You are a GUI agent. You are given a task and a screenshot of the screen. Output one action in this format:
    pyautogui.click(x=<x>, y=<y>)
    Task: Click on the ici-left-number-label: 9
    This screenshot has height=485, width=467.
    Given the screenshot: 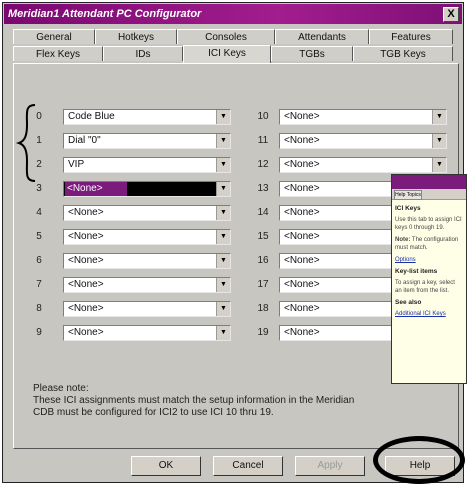 What is the action you would take?
    pyautogui.click(x=39, y=332)
    